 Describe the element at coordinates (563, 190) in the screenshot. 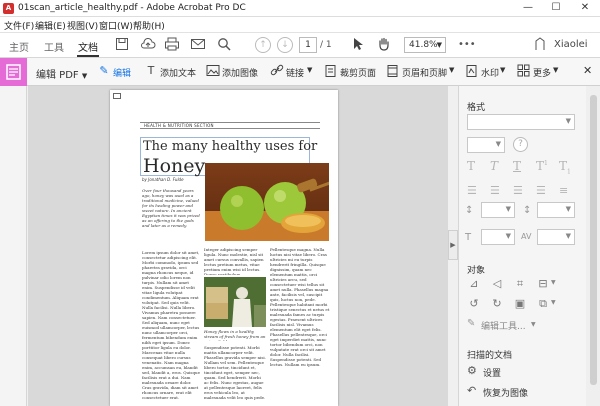

I see `list-icon: ≡` at that location.